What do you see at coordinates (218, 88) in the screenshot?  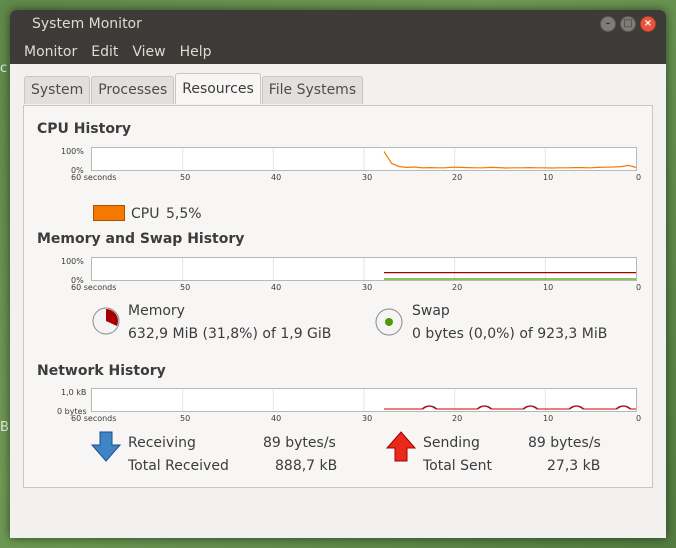 I see `tab-resources: Resources` at bounding box center [218, 88].